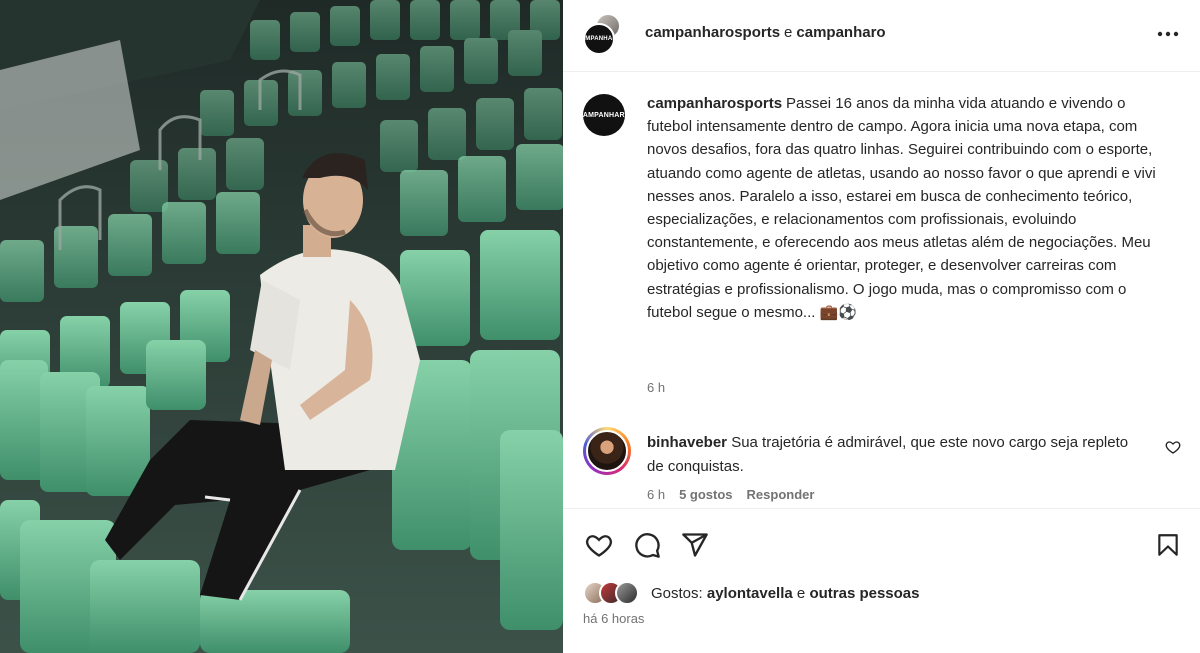 Image resolution: width=1200 pixels, height=653 pixels. What do you see at coordinates (656, 494) in the screenshot?
I see `comment-timestamp: 6 h` at bounding box center [656, 494].